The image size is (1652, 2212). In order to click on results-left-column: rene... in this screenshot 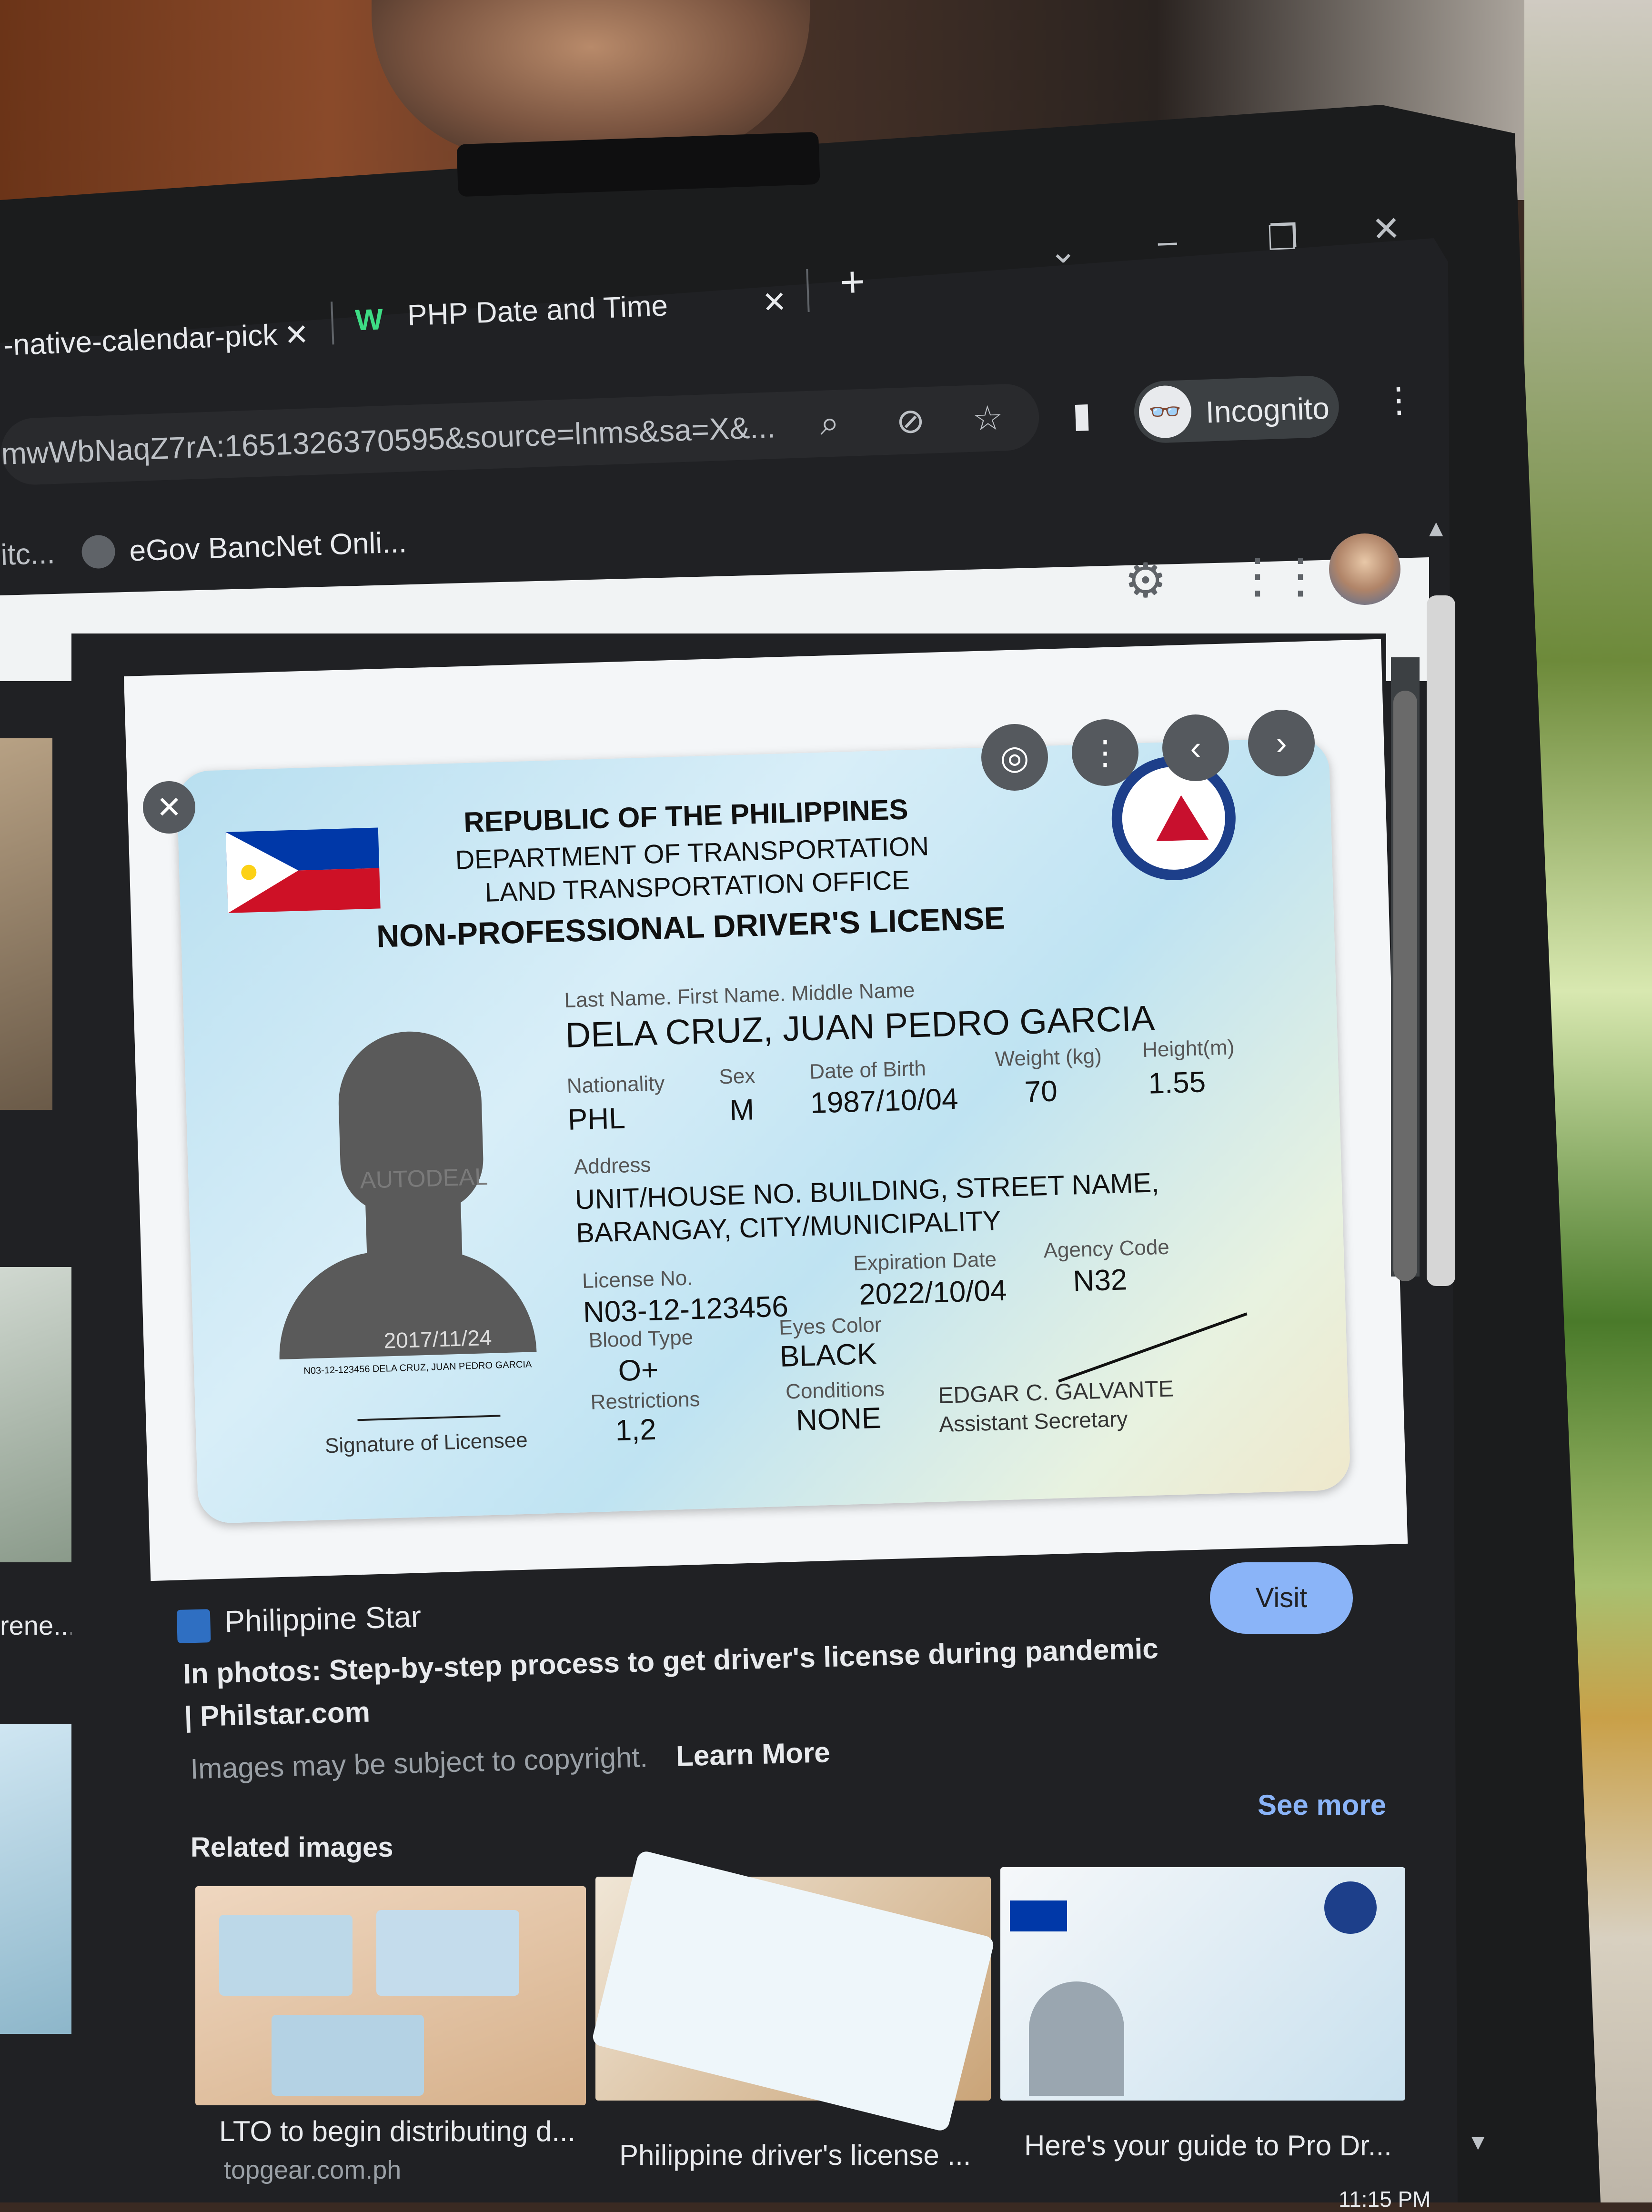, I will do `click(55, 1452)`.